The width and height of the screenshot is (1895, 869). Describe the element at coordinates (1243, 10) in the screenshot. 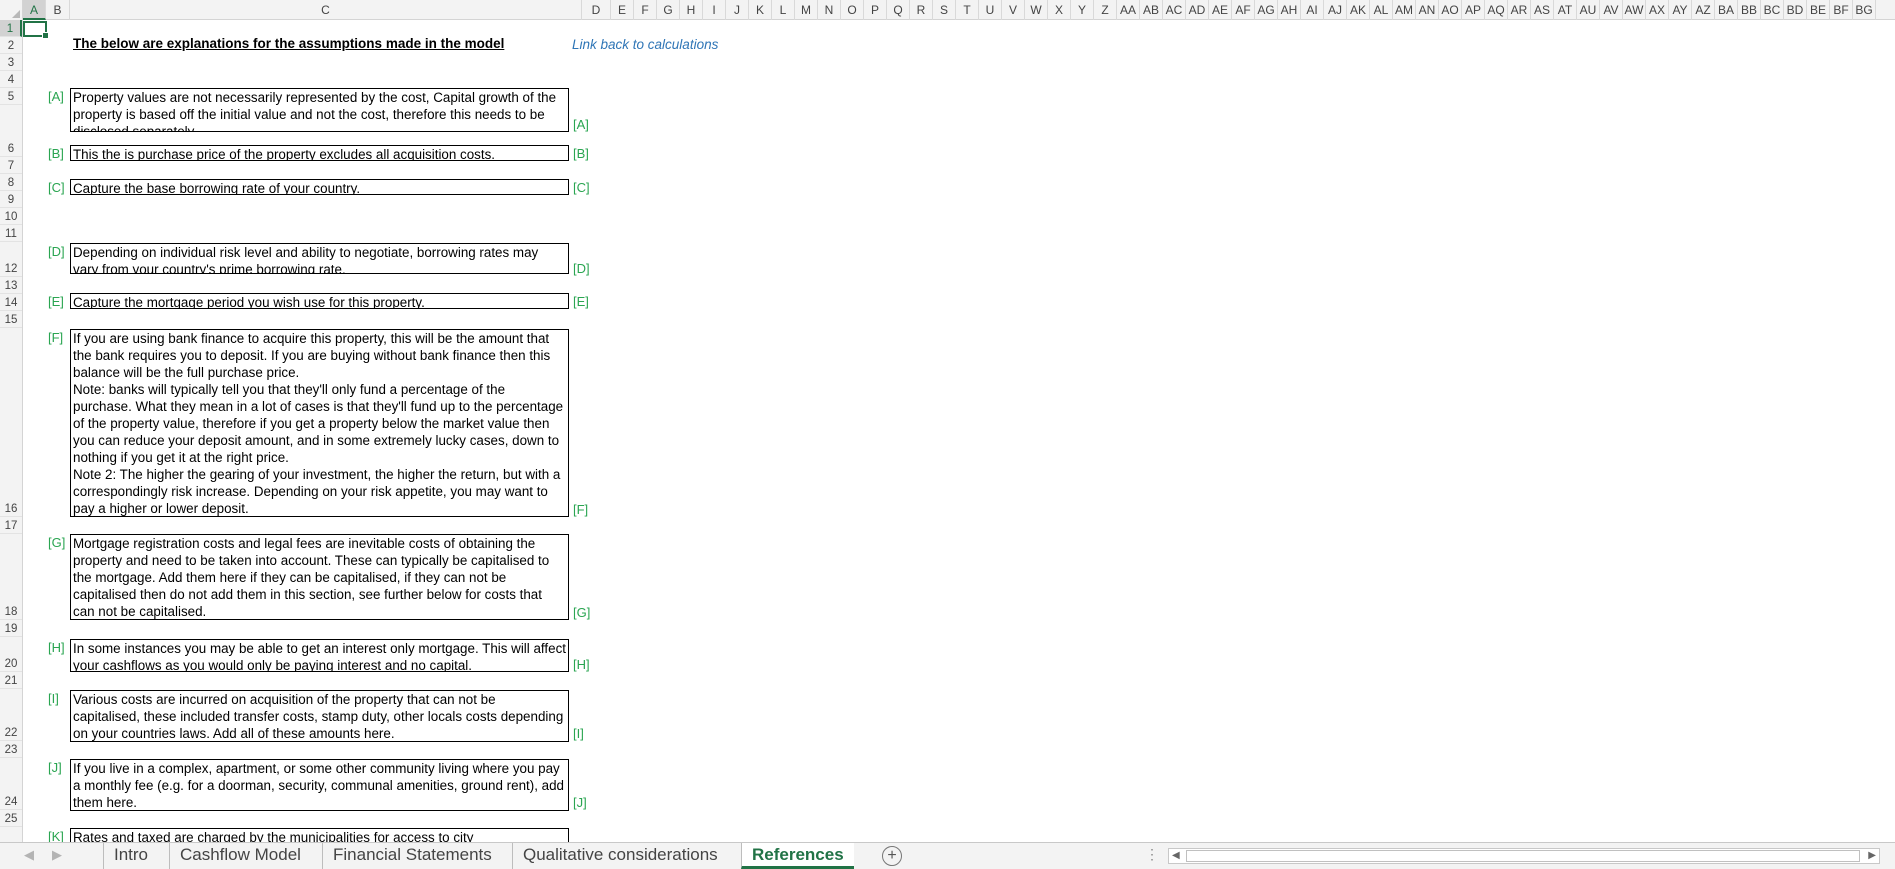

I see `column-header: AF` at that location.